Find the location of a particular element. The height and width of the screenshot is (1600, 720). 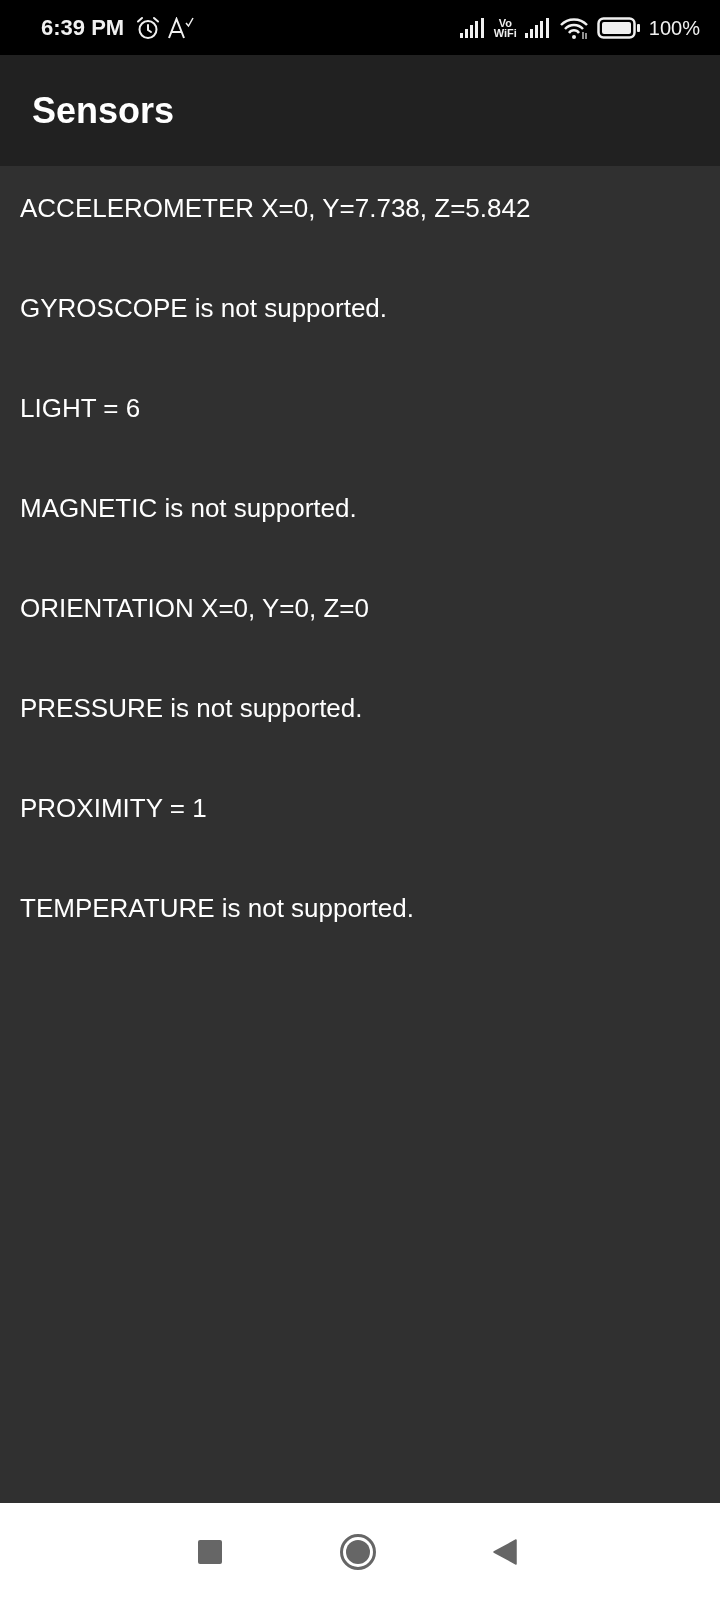

sensor-reading: LIGHT = 6 is located at coordinates (81, 408).